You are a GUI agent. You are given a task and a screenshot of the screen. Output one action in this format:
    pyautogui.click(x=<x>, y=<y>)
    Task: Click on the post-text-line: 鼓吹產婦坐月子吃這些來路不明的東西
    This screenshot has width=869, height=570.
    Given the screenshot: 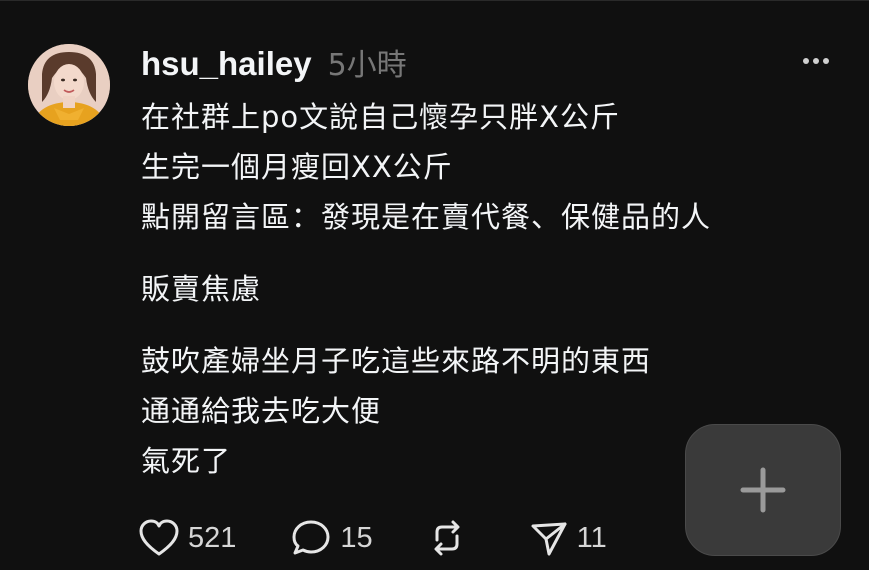 What is the action you would take?
    pyautogui.click(x=396, y=361)
    